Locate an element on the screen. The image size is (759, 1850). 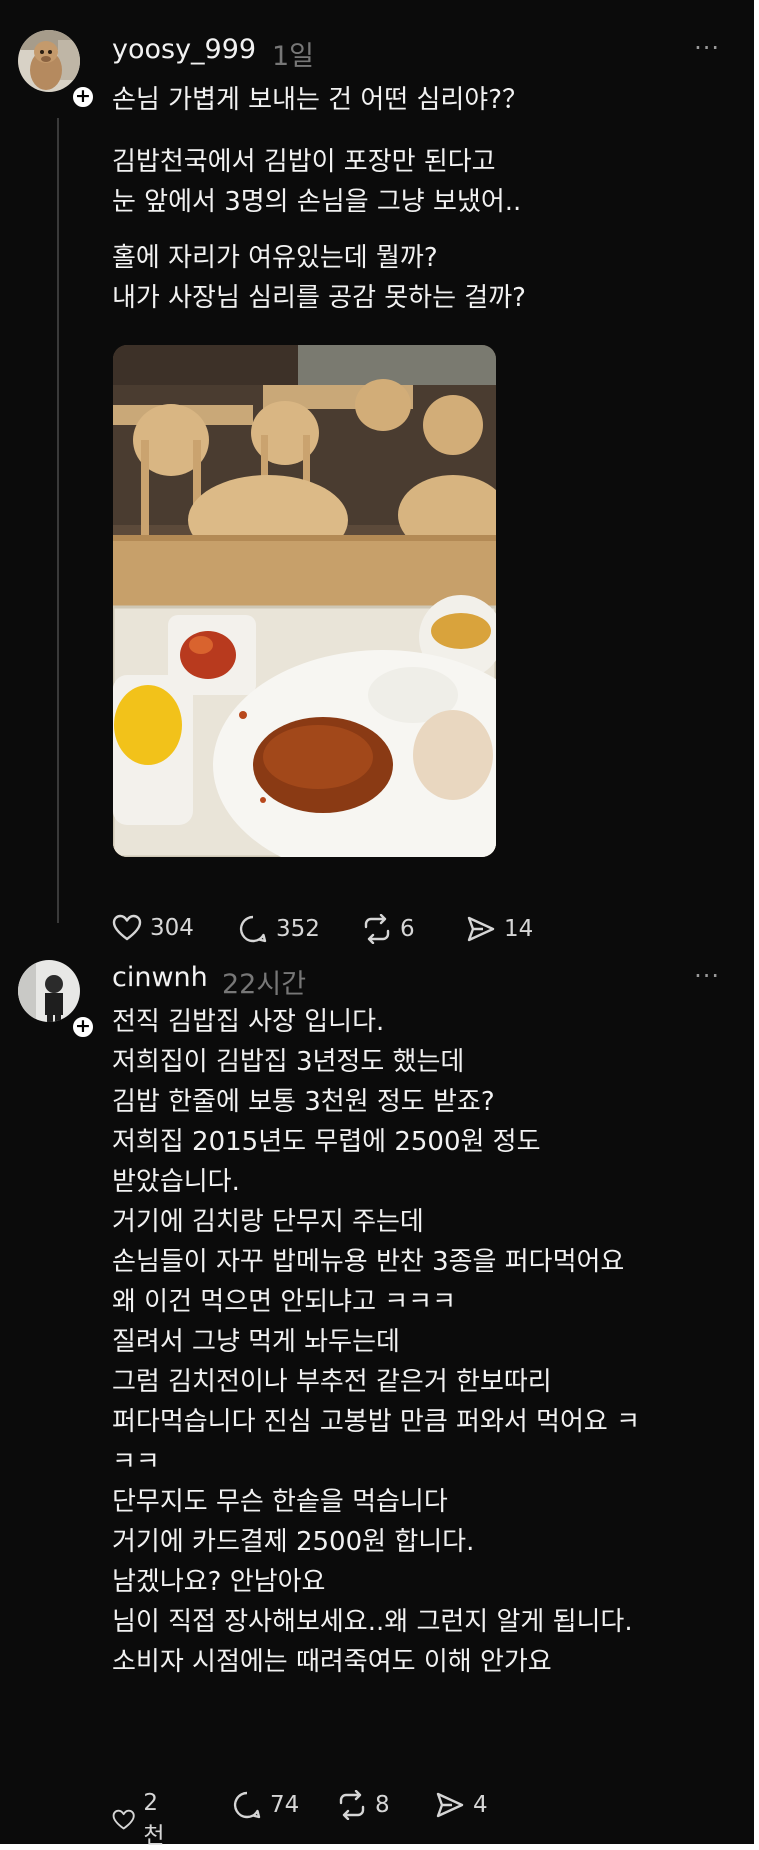
text-line: 홀에 자리가 여유있는데 뭘까? is located at coordinates (275, 258).